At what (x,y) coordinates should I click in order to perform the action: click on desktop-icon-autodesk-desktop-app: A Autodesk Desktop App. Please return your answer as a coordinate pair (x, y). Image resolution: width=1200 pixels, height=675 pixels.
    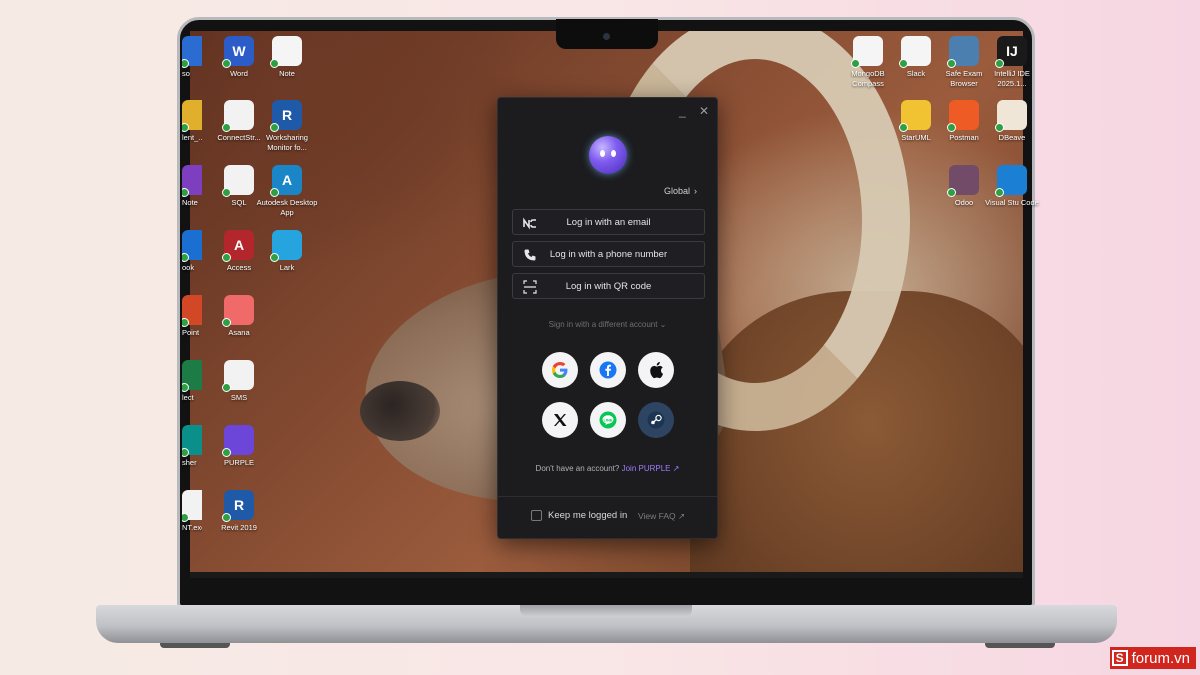
    Looking at the image, I should click on (287, 191).